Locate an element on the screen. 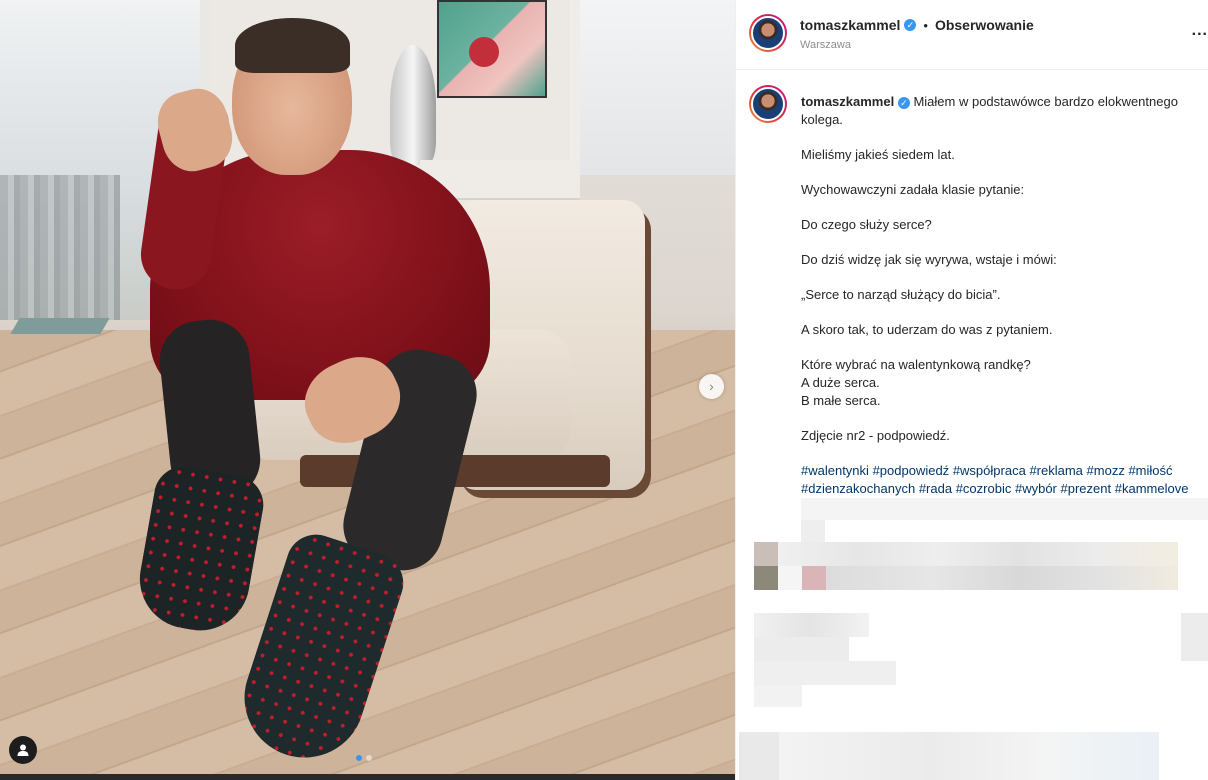  caption-paragraph: Do czego służy serce? is located at coordinates (866, 224).